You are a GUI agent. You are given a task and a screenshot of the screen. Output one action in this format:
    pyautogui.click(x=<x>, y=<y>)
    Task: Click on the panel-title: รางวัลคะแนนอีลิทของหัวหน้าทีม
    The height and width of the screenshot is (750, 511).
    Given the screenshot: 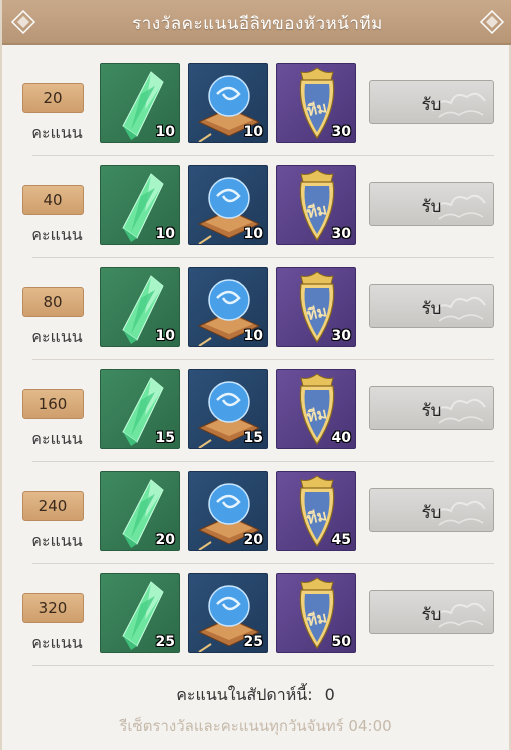 What is the action you would take?
    pyautogui.click(x=257, y=24)
    